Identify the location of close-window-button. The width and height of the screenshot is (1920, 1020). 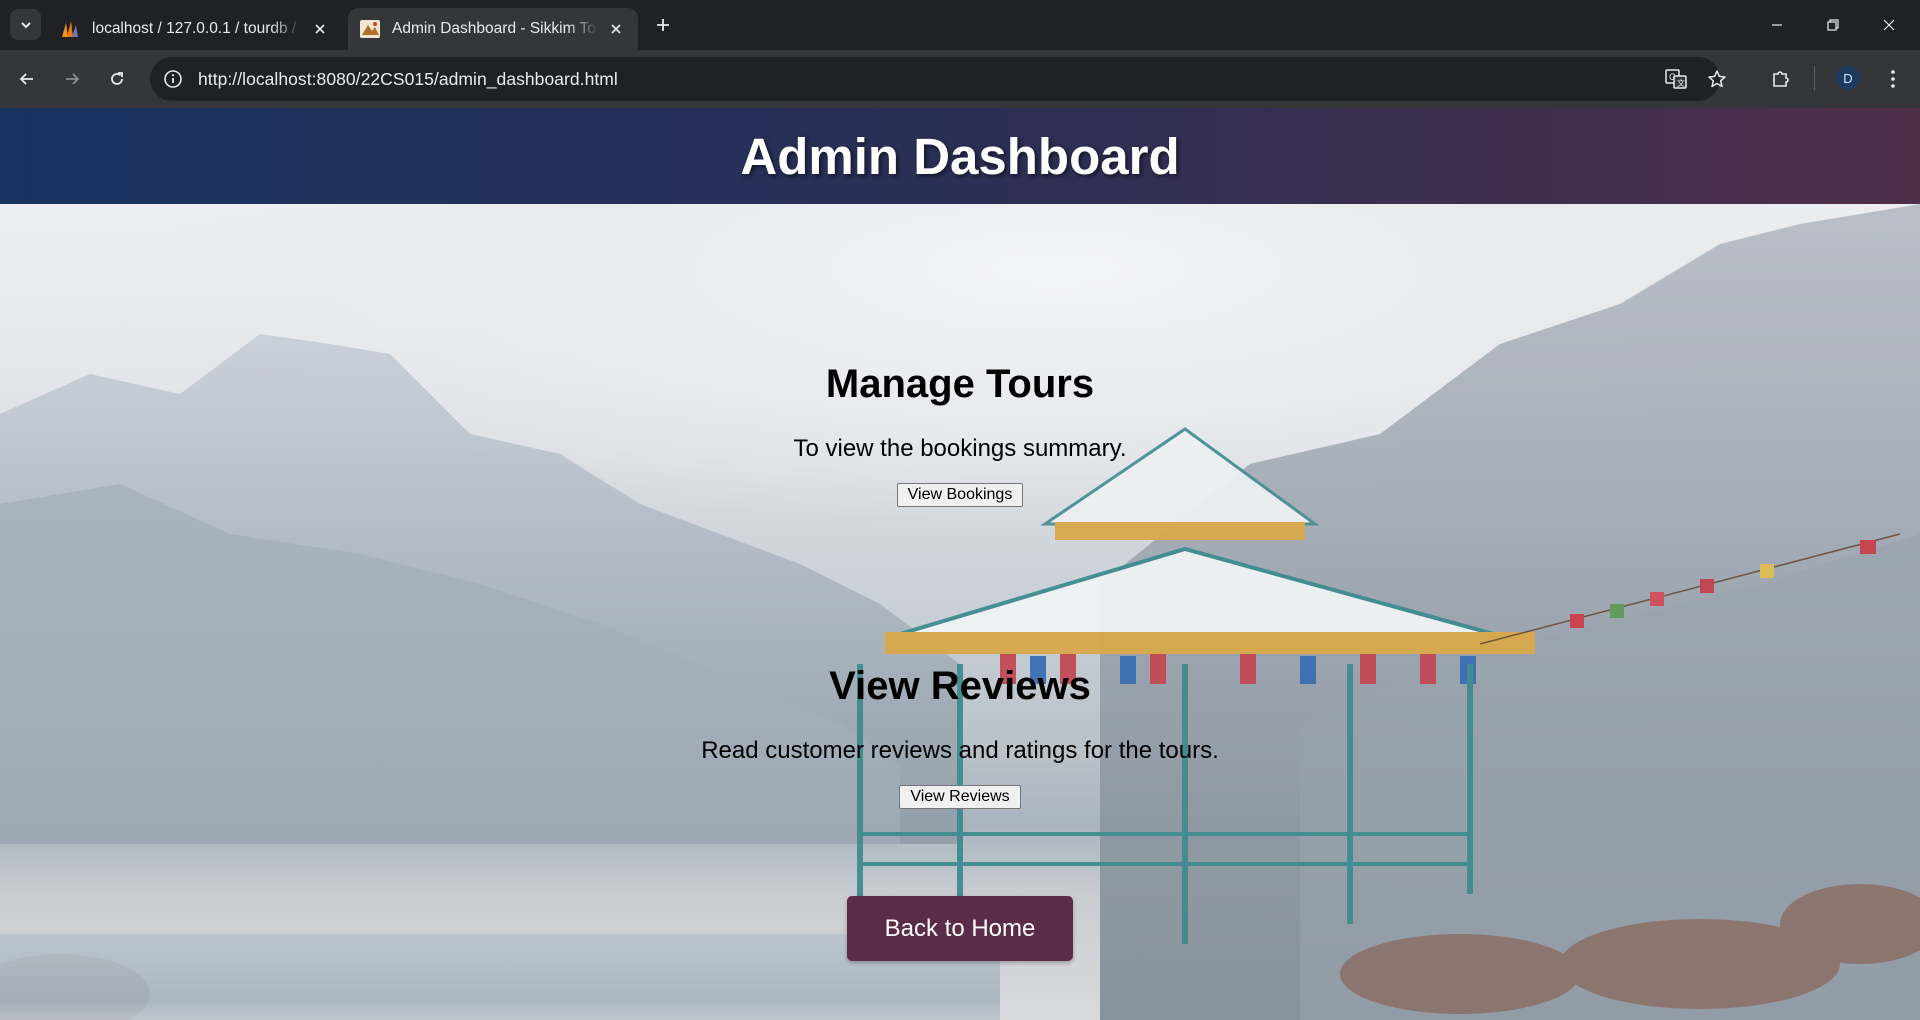
(1889, 25).